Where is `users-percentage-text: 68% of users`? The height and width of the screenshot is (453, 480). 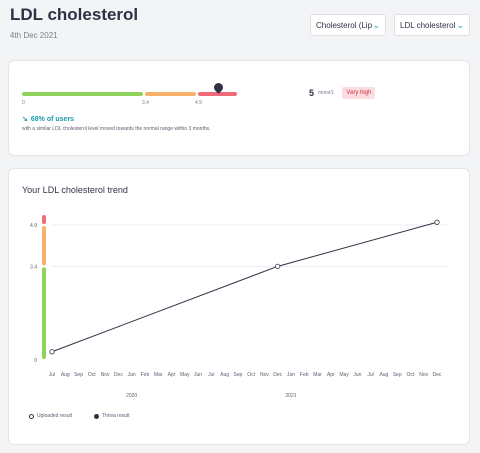
users-percentage-text: 68% of users is located at coordinates (52, 119).